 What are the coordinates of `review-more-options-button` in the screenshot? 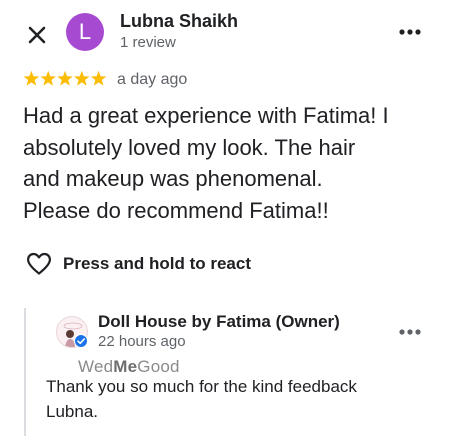 It's located at (410, 32).